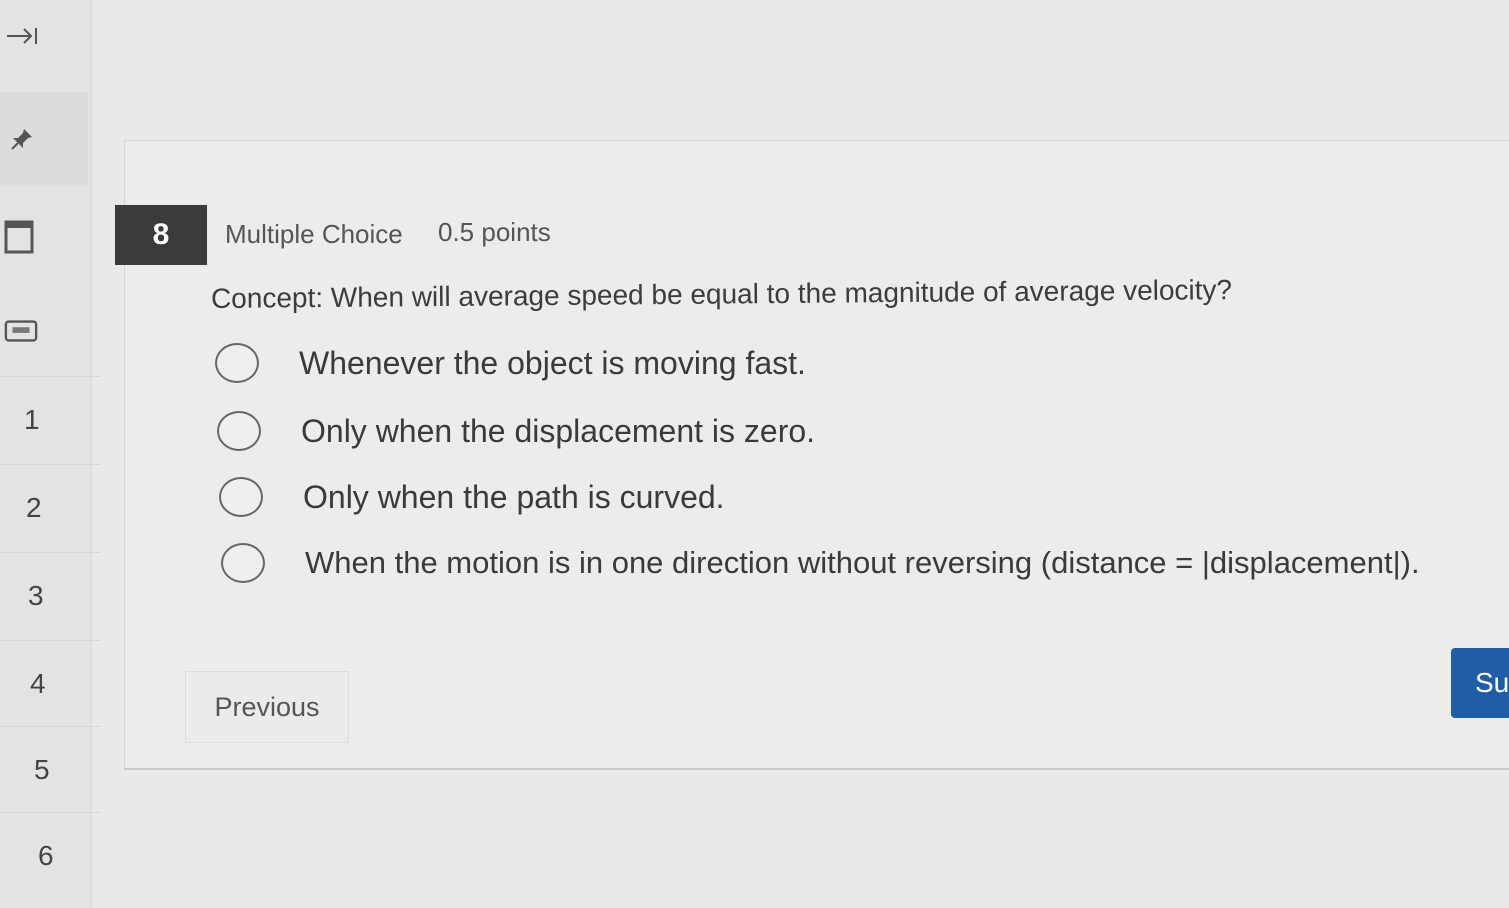 This screenshot has width=1509, height=908. I want to click on answer-option-1: Whenever the object is moving fast., so click(510, 363).